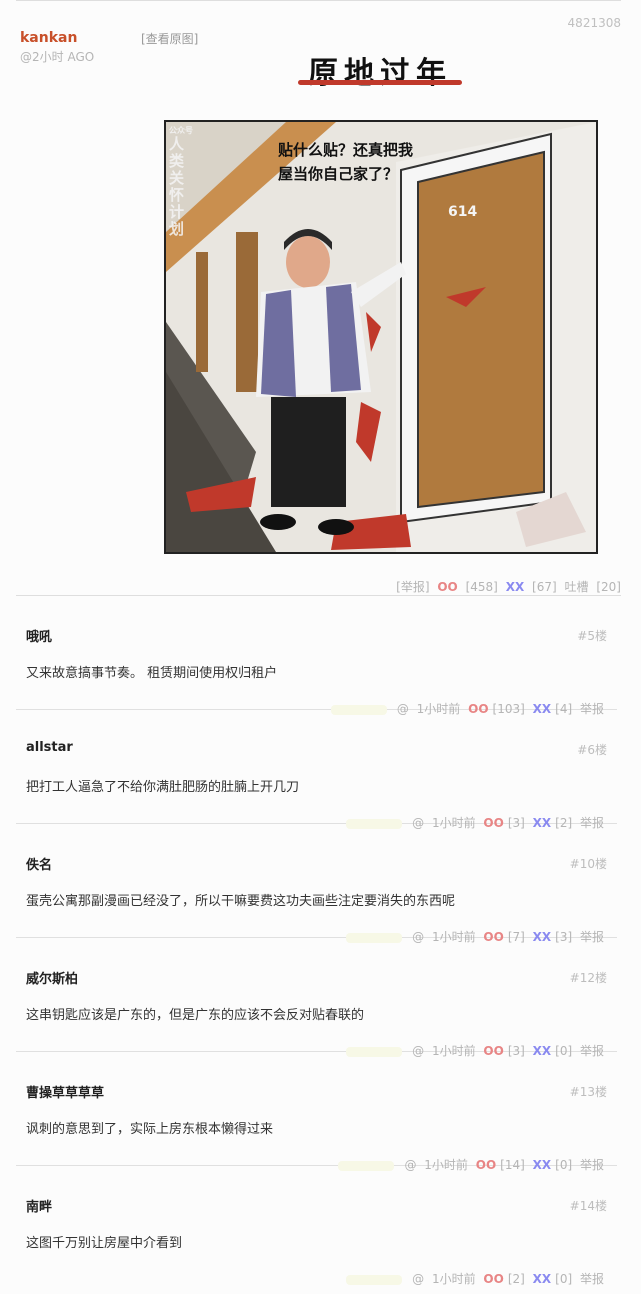 The width and height of the screenshot is (641, 1294). What do you see at coordinates (104, 1243) in the screenshot?
I see `comment-body: 这图千万别让房屋中介看到` at bounding box center [104, 1243].